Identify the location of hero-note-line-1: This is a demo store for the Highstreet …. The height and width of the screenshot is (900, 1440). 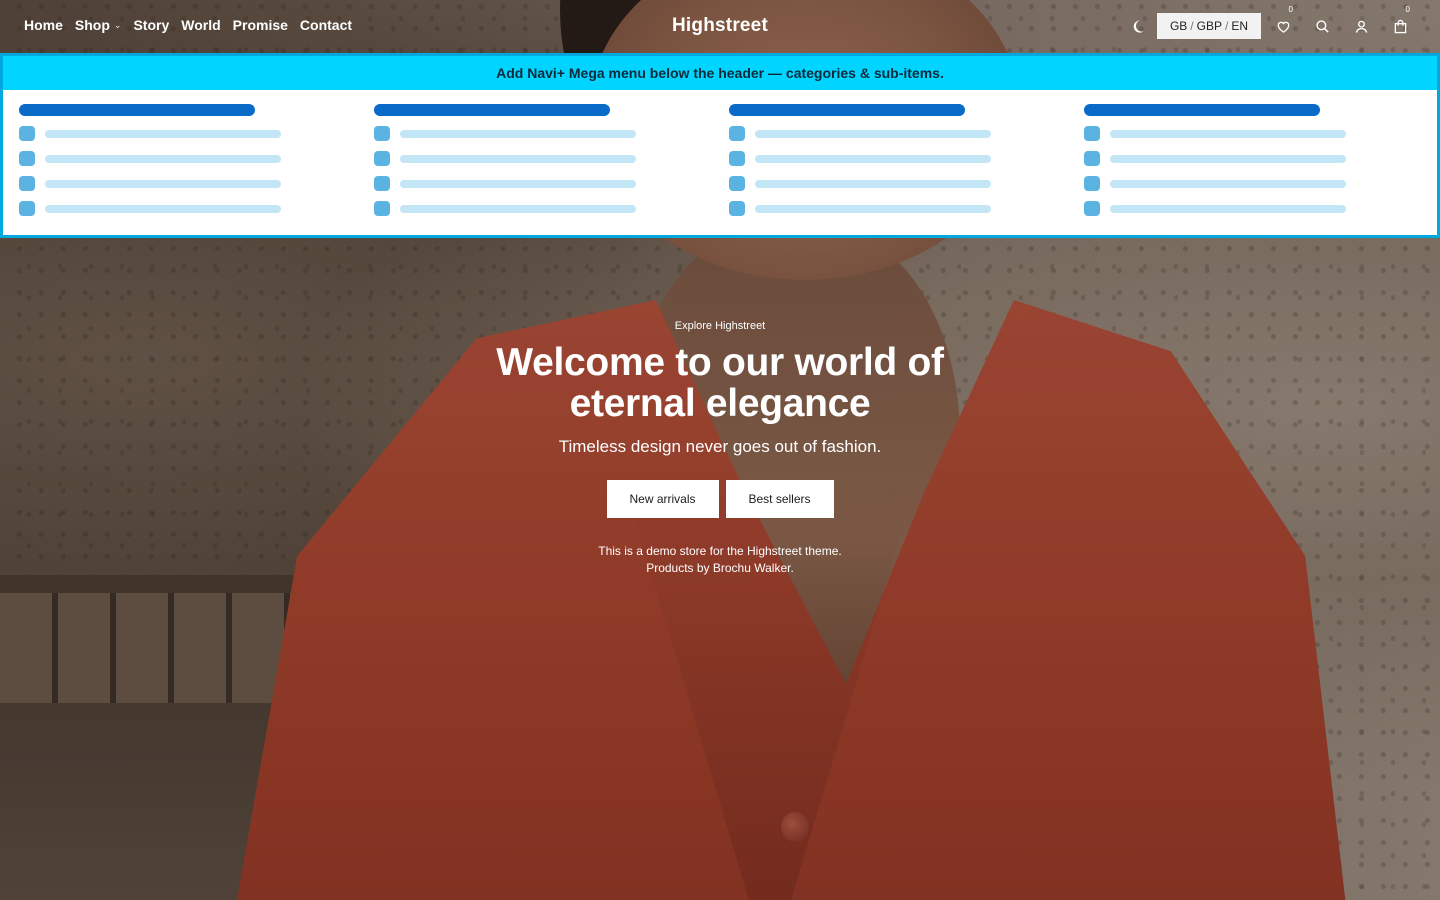
(720, 551).